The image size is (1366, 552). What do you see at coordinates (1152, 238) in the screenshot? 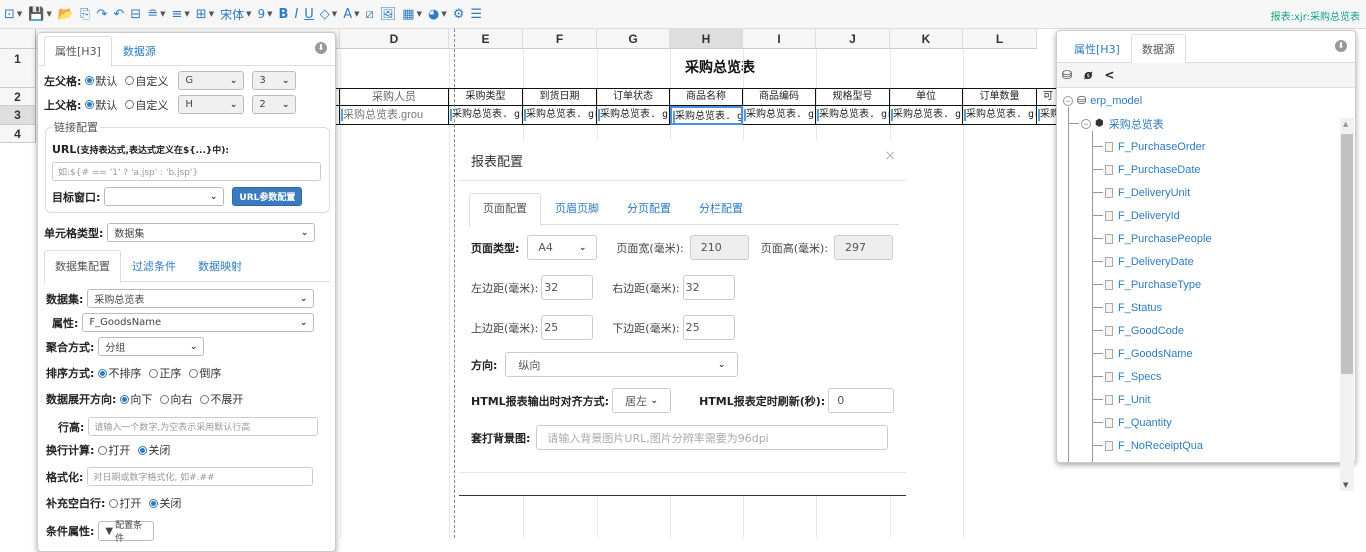
I see `tree-field-item: F_PurchasePeople` at bounding box center [1152, 238].